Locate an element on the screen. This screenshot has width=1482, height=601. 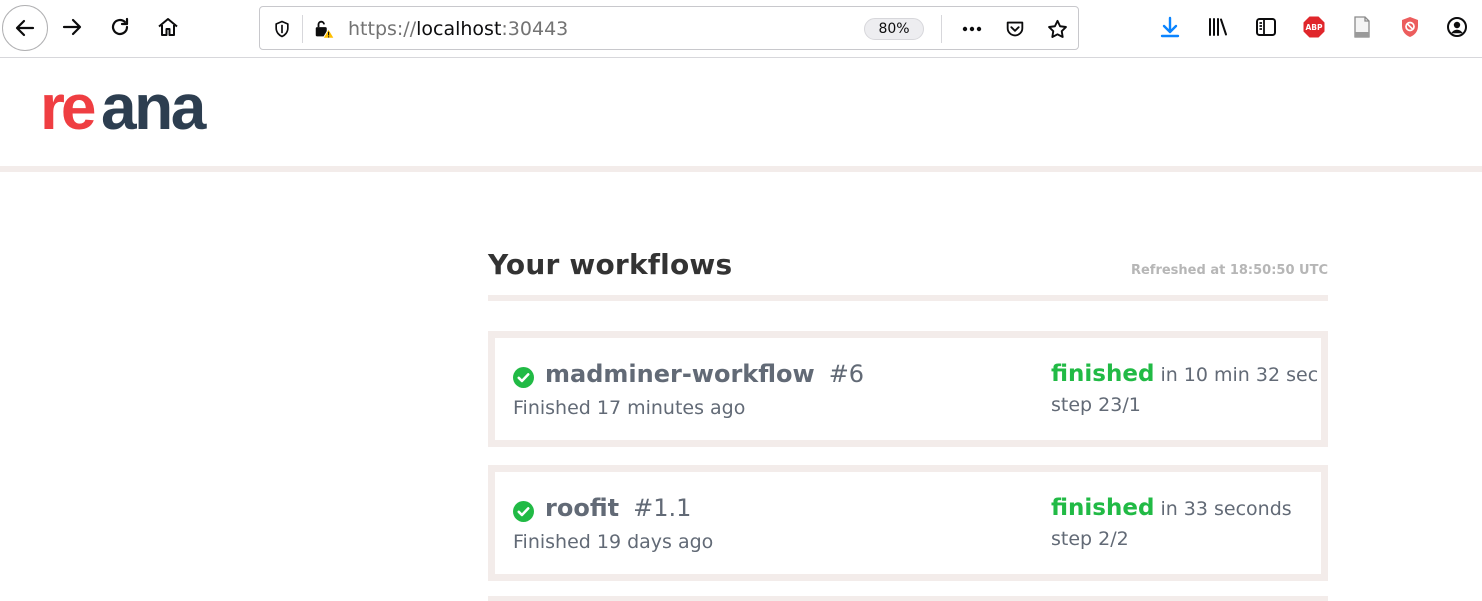
workflow-status-line: finished in 10 min 32 sec is located at coordinates (1184, 374).